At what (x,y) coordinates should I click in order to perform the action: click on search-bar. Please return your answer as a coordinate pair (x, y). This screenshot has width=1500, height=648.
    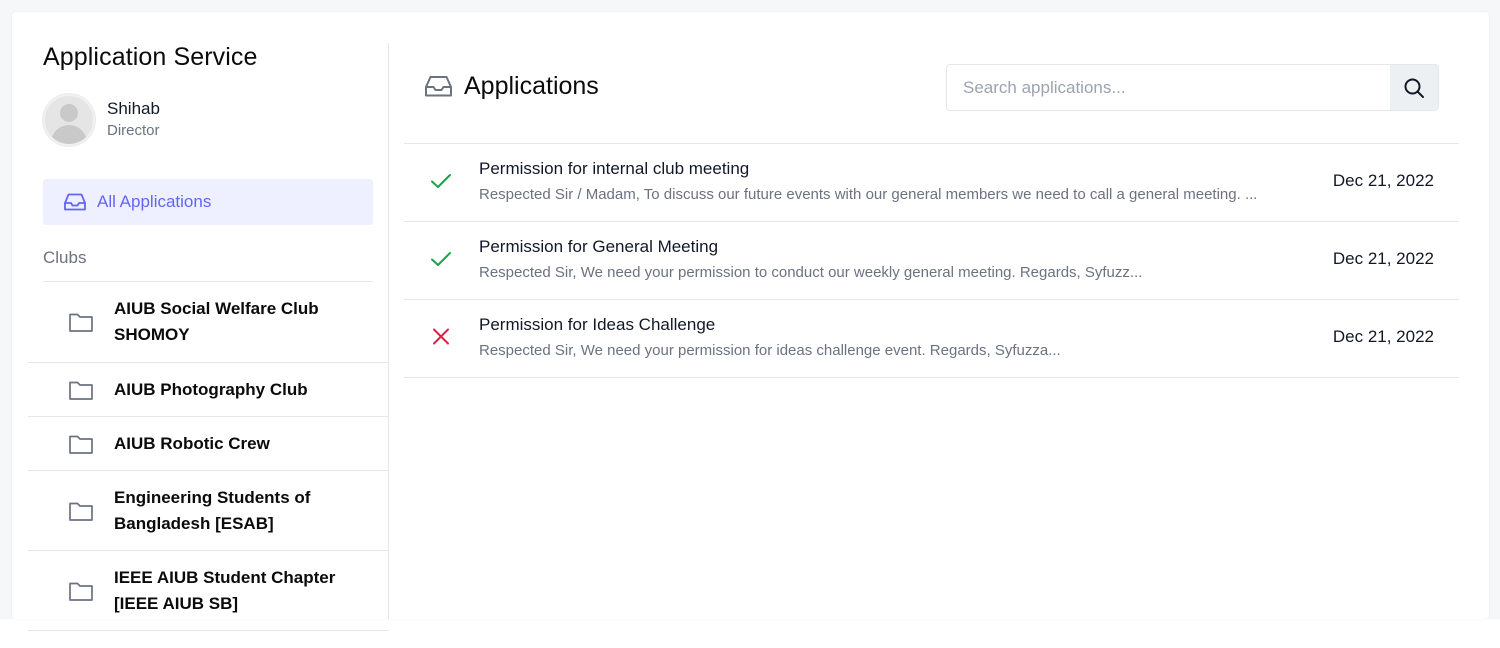
    Looking at the image, I should click on (1192, 87).